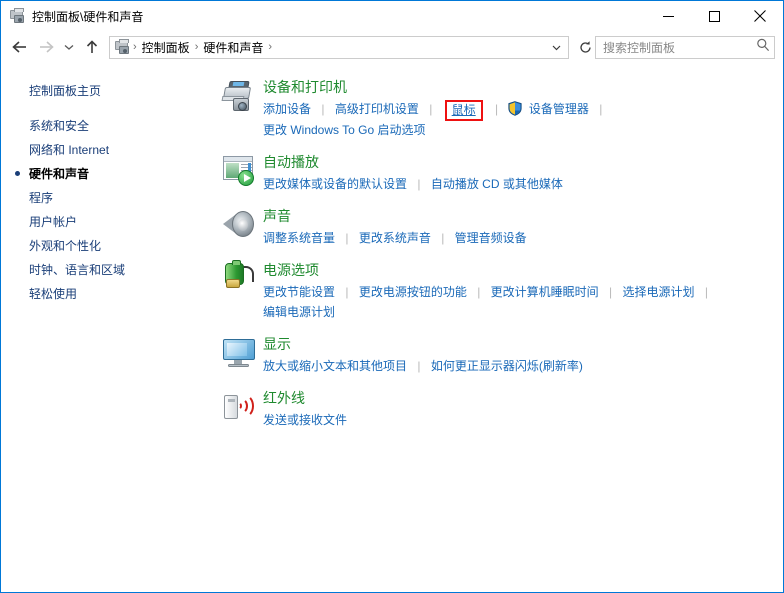 The height and width of the screenshot is (593, 784). I want to click on up-button, so click(92, 47).